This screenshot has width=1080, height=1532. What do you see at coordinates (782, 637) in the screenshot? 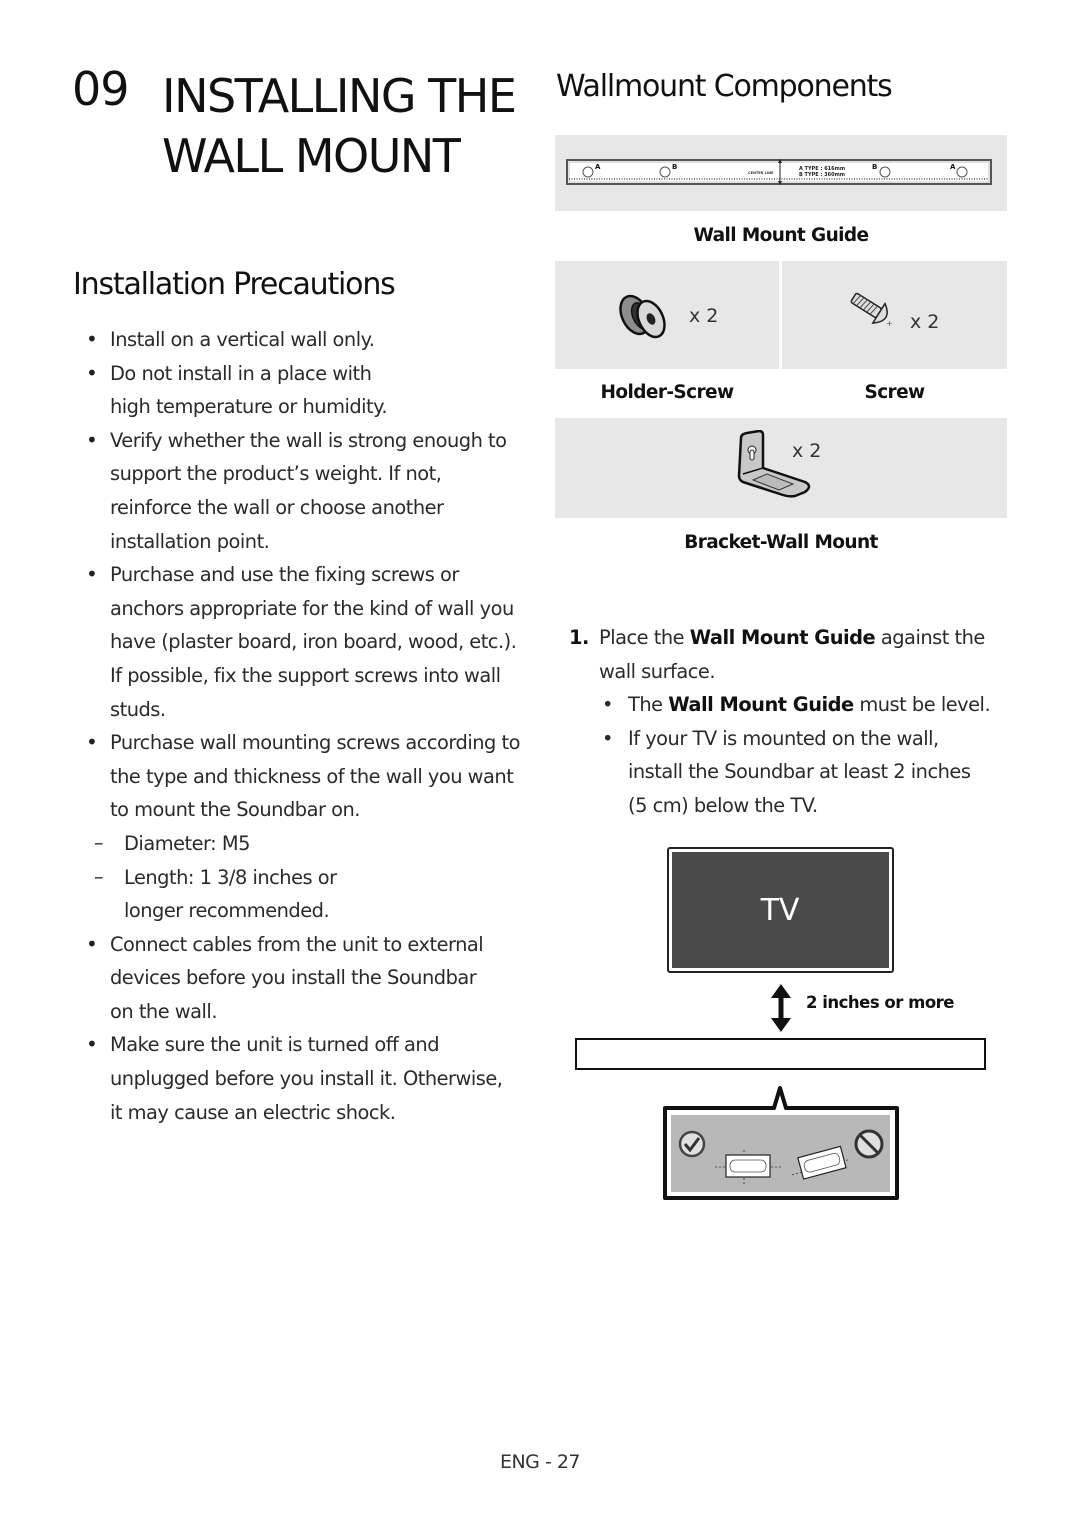
I see `step-text-bold: Wall Mount Guide` at bounding box center [782, 637].